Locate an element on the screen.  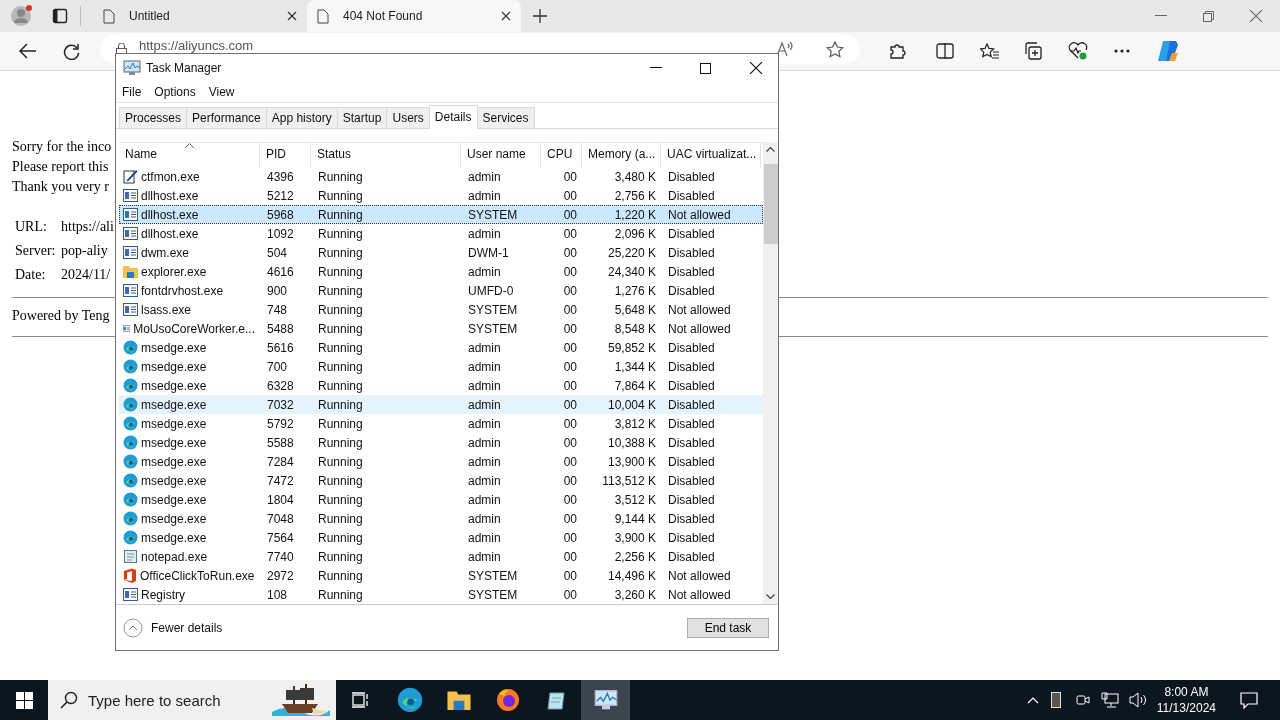
minimize-icon is located at coordinates (656, 68).